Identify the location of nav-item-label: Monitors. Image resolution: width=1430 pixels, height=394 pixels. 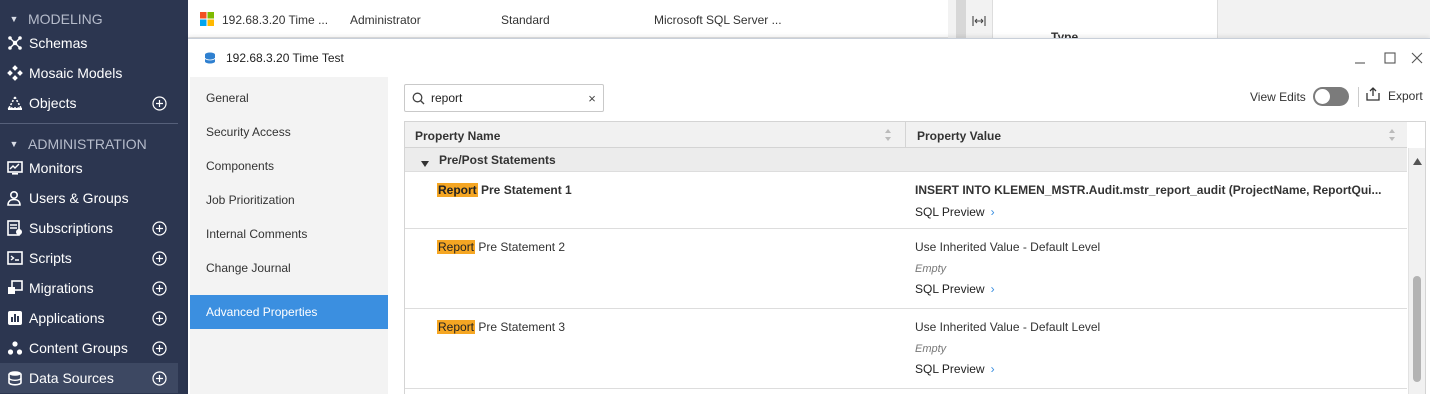
(56, 168).